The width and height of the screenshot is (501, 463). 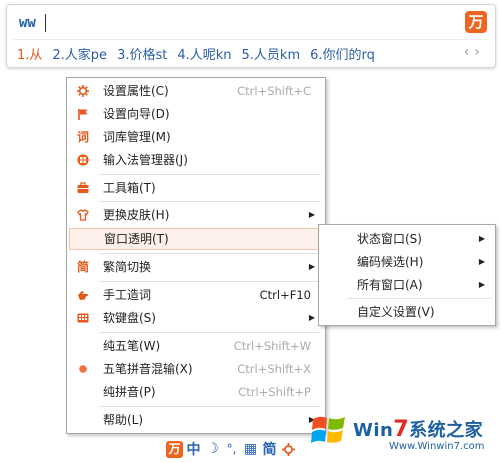 I want to click on soft-keyboard-icon, so click(x=83, y=318).